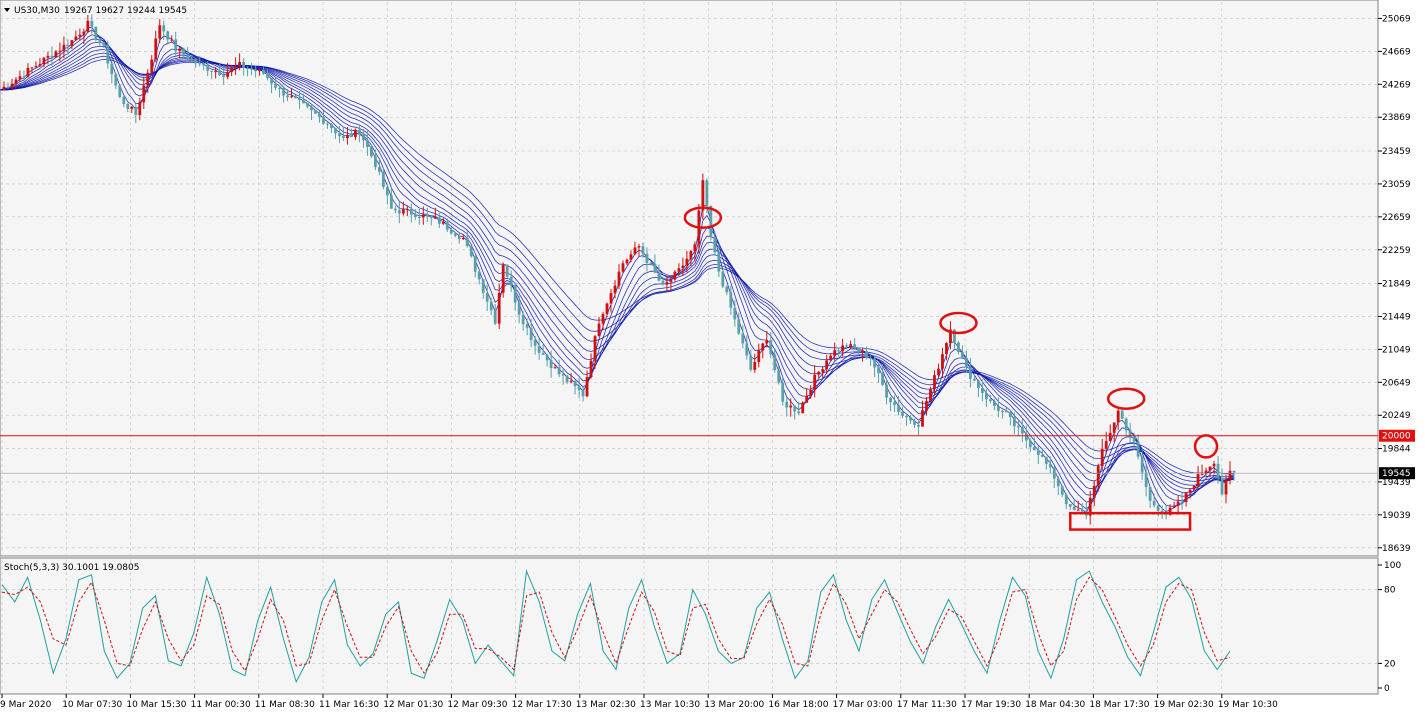 The image size is (1425, 716). What do you see at coordinates (26, 705) in the screenshot?
I see `time-tick-label: 9 Mar 2020` at bounding box center [26, 705].